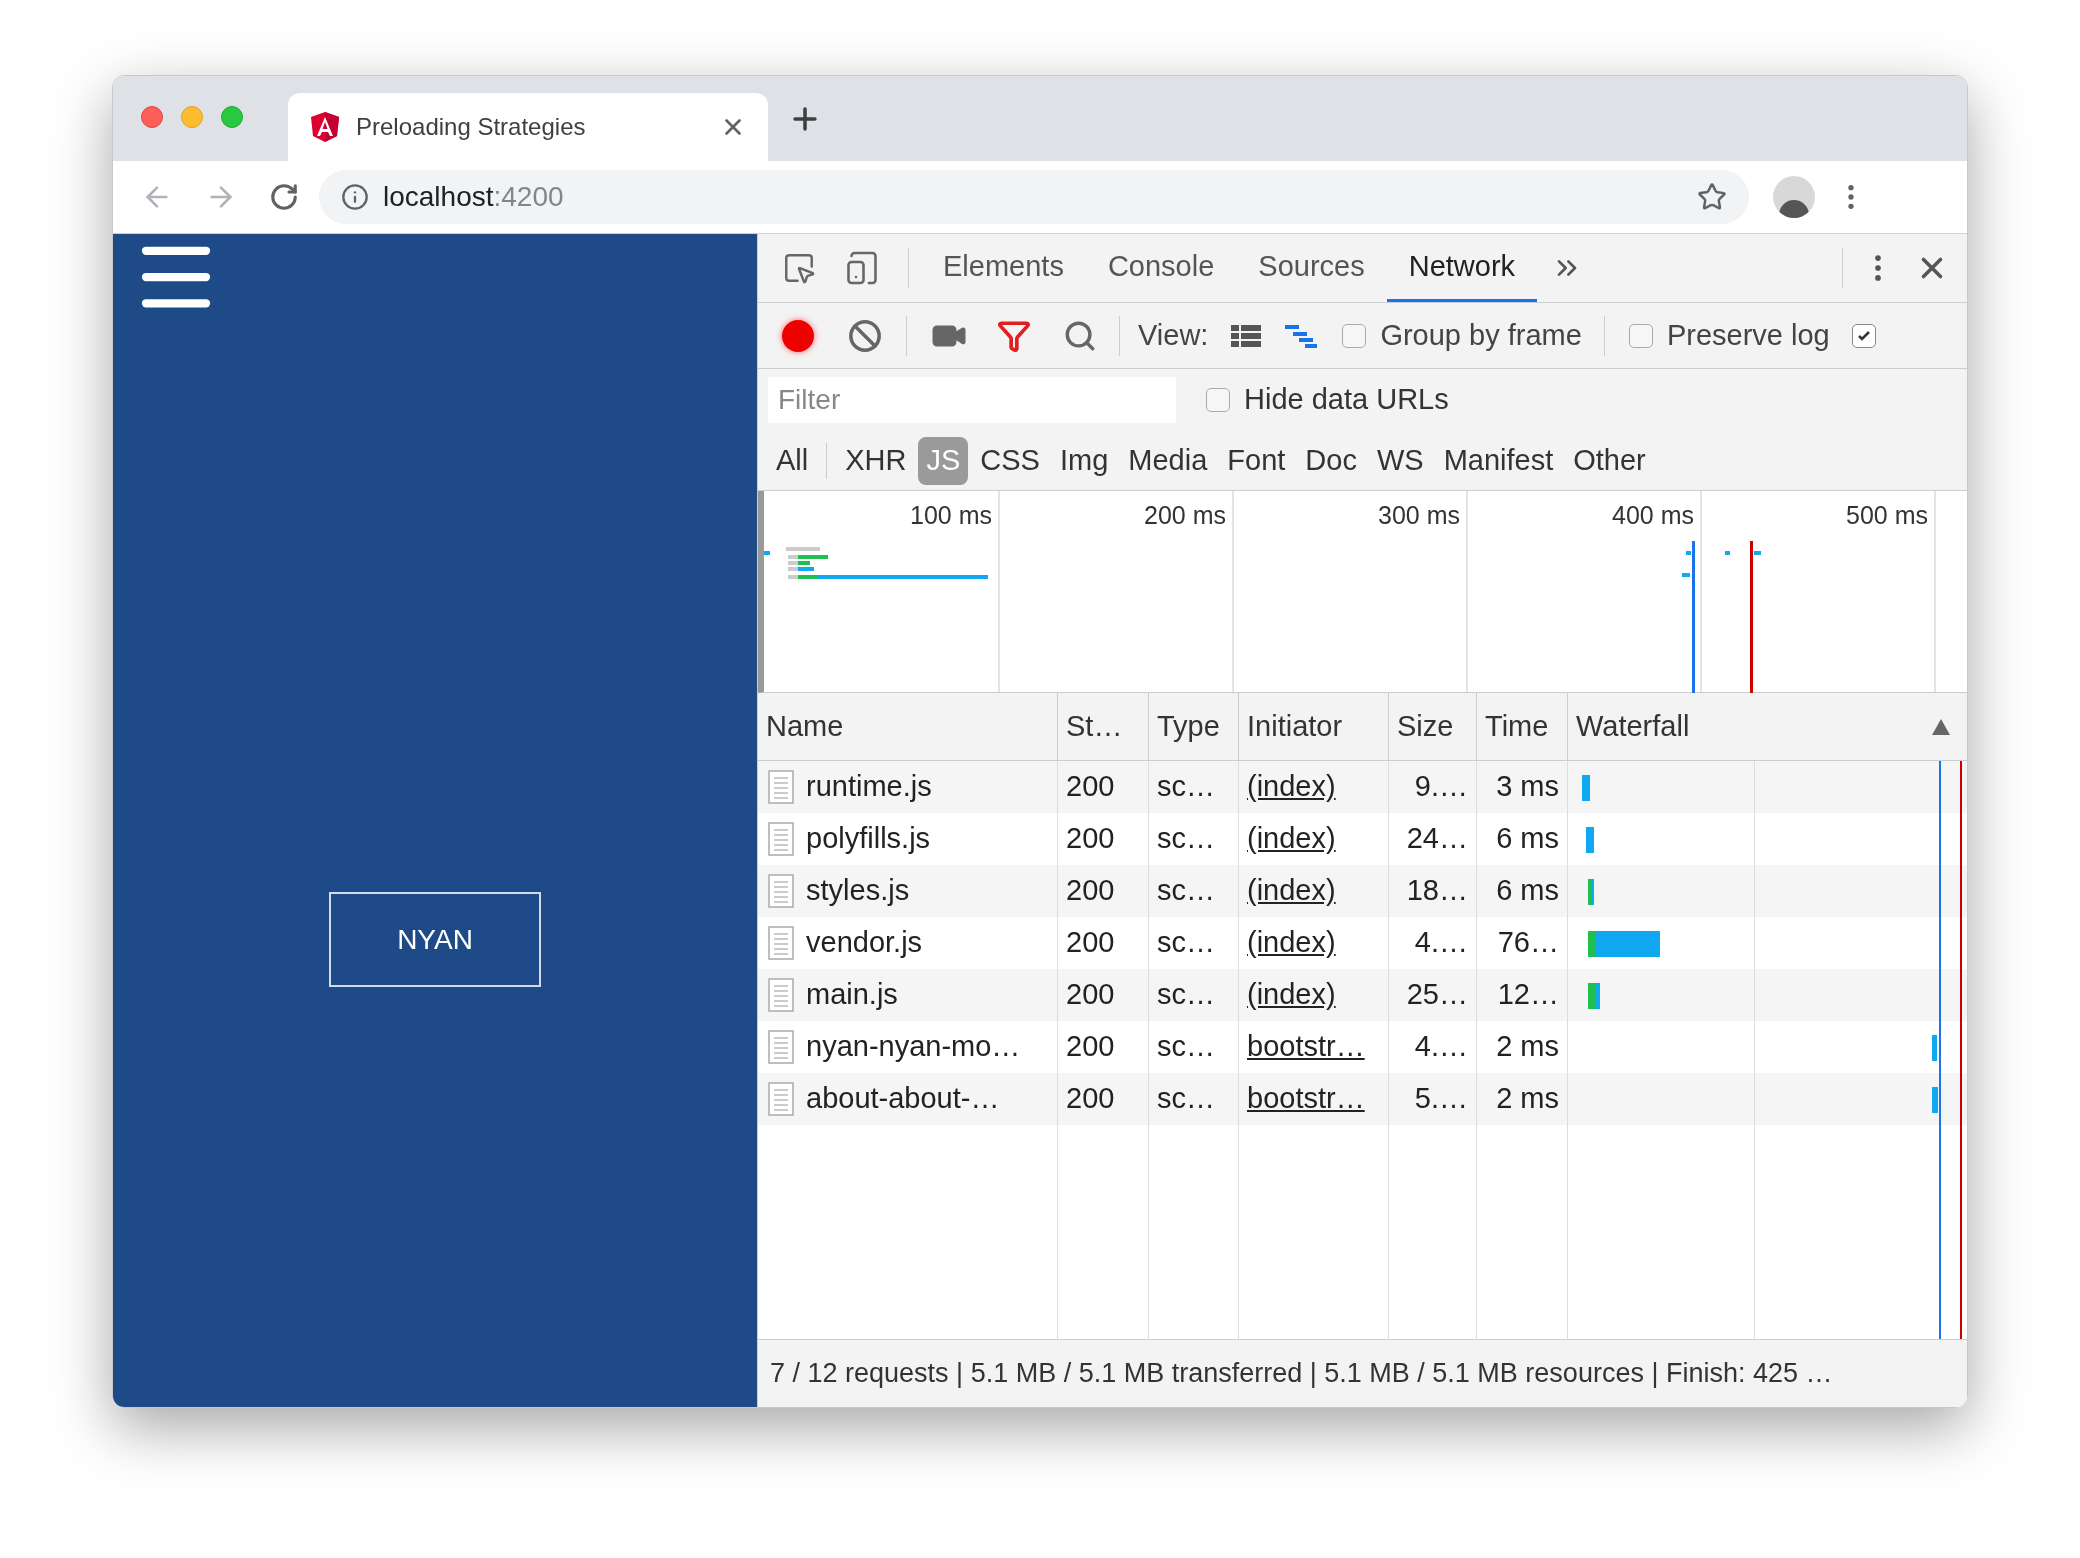 The image size is (2080, 1558). What do you see at coordinates (1034, 197) in the screenshot?
I see `address-field: localhost:4200` at bounding box center [1034, 197].